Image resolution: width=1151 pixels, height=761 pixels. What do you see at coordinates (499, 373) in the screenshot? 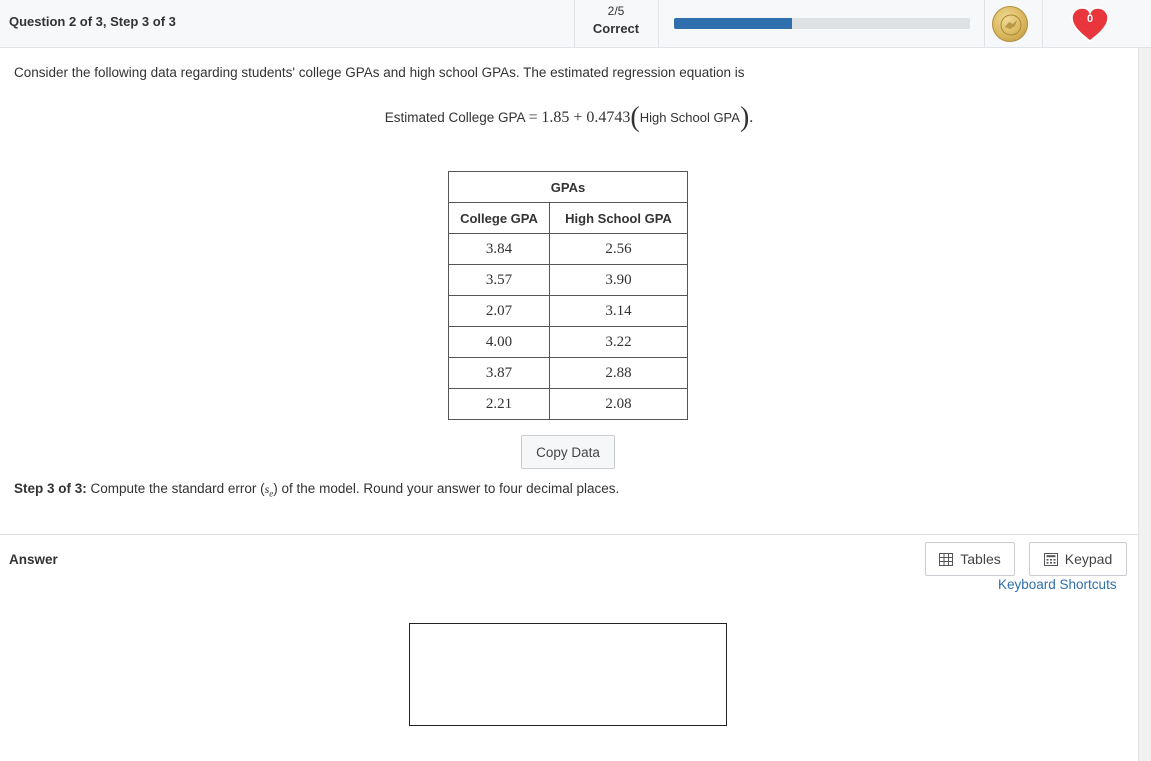
I see `table-cell: 3.87` at bounding box center [499, 373].